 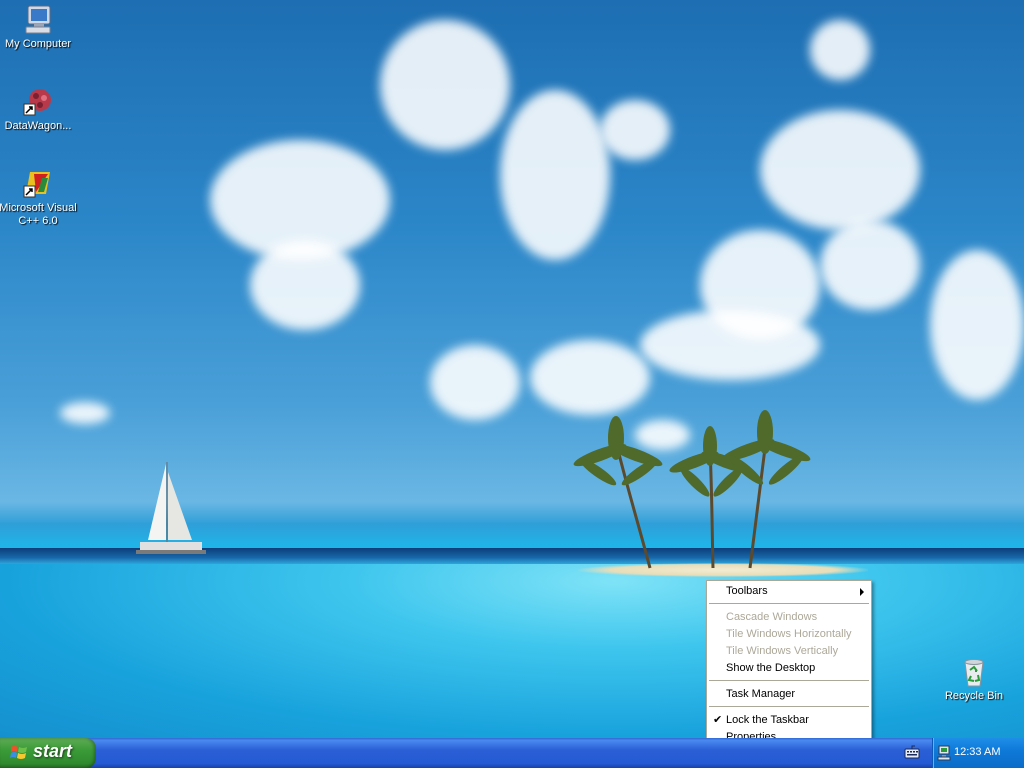 I want to click on desktop-icon-label: Microsoft Visual C++ 6.0, so click(x=38, y=214).